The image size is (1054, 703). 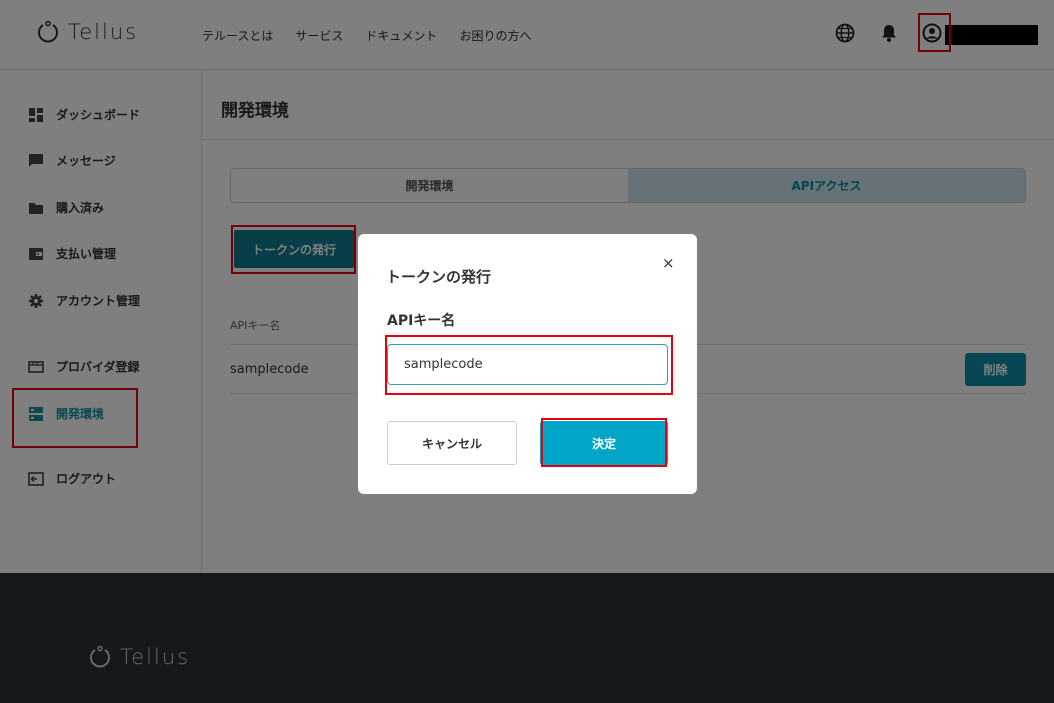 What do you see at coordinates (452, 443) in the screenshot?
I see `cancel-button: キャンセル` at bounding box center [452, 443].